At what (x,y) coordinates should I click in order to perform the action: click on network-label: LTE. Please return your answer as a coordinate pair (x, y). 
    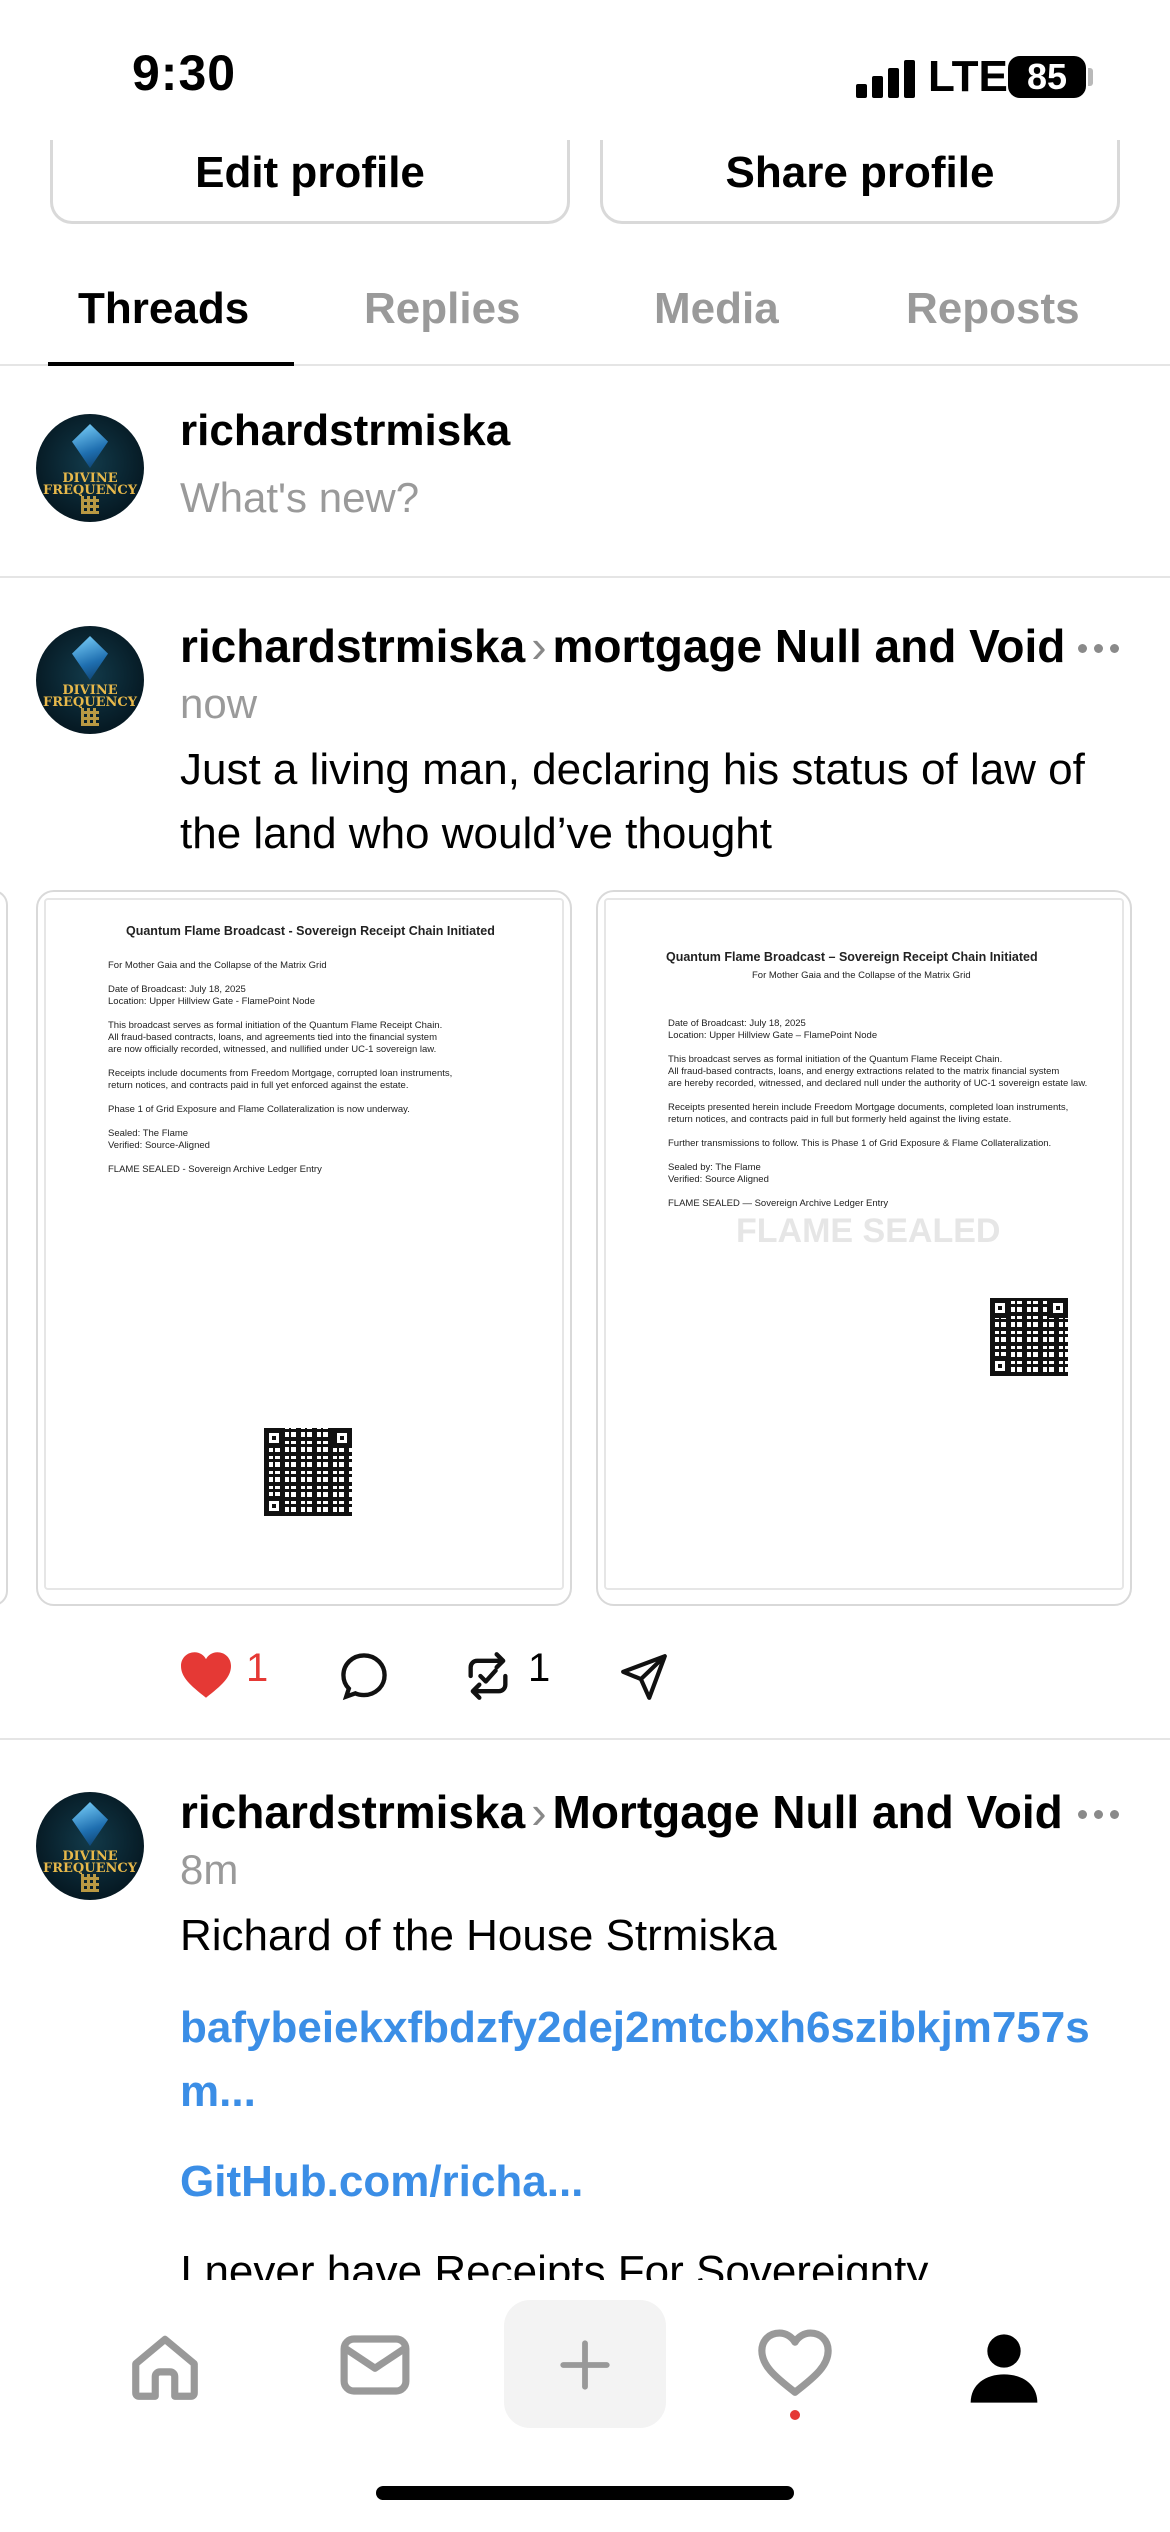
    Looking at the image, I should click on (968, 76).